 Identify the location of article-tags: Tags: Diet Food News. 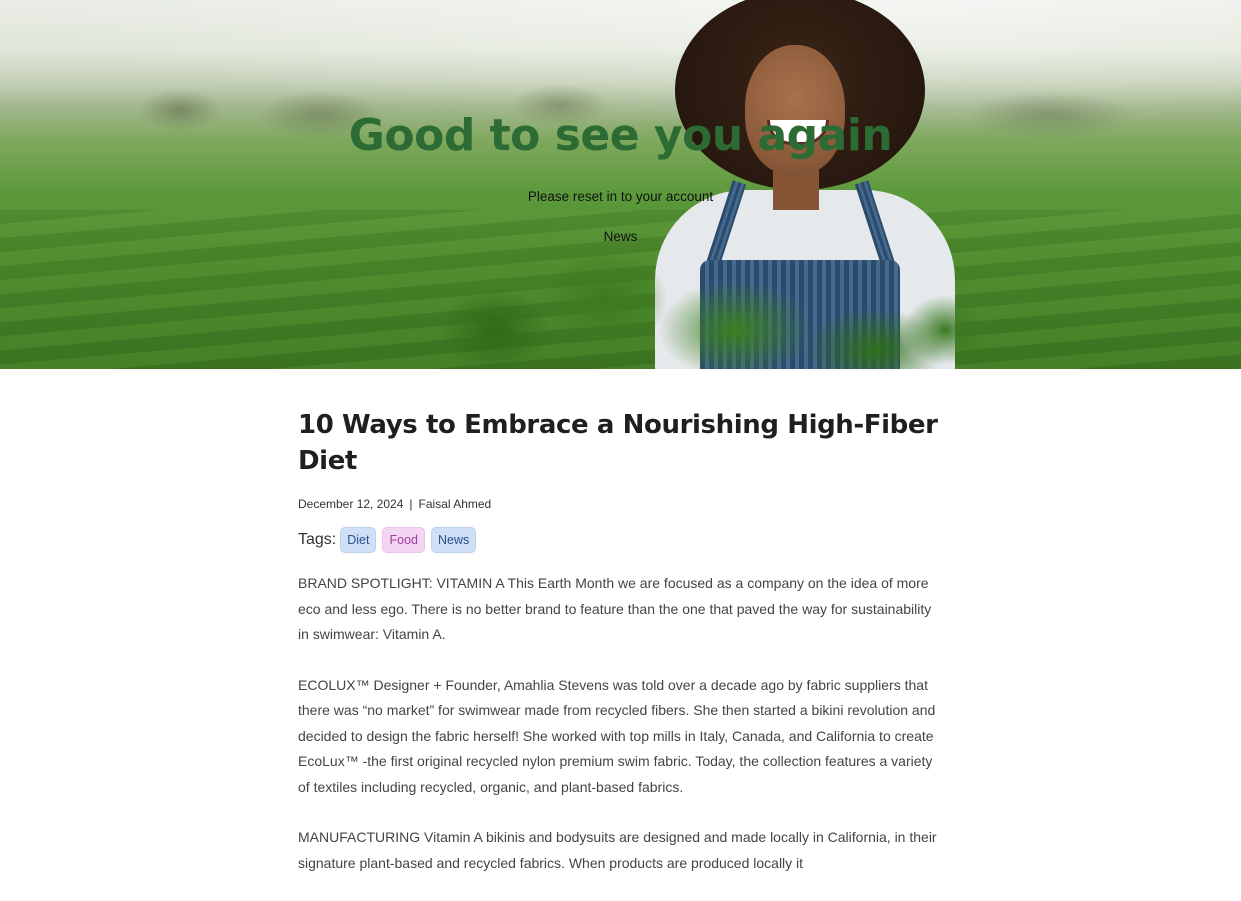
(620, 540).